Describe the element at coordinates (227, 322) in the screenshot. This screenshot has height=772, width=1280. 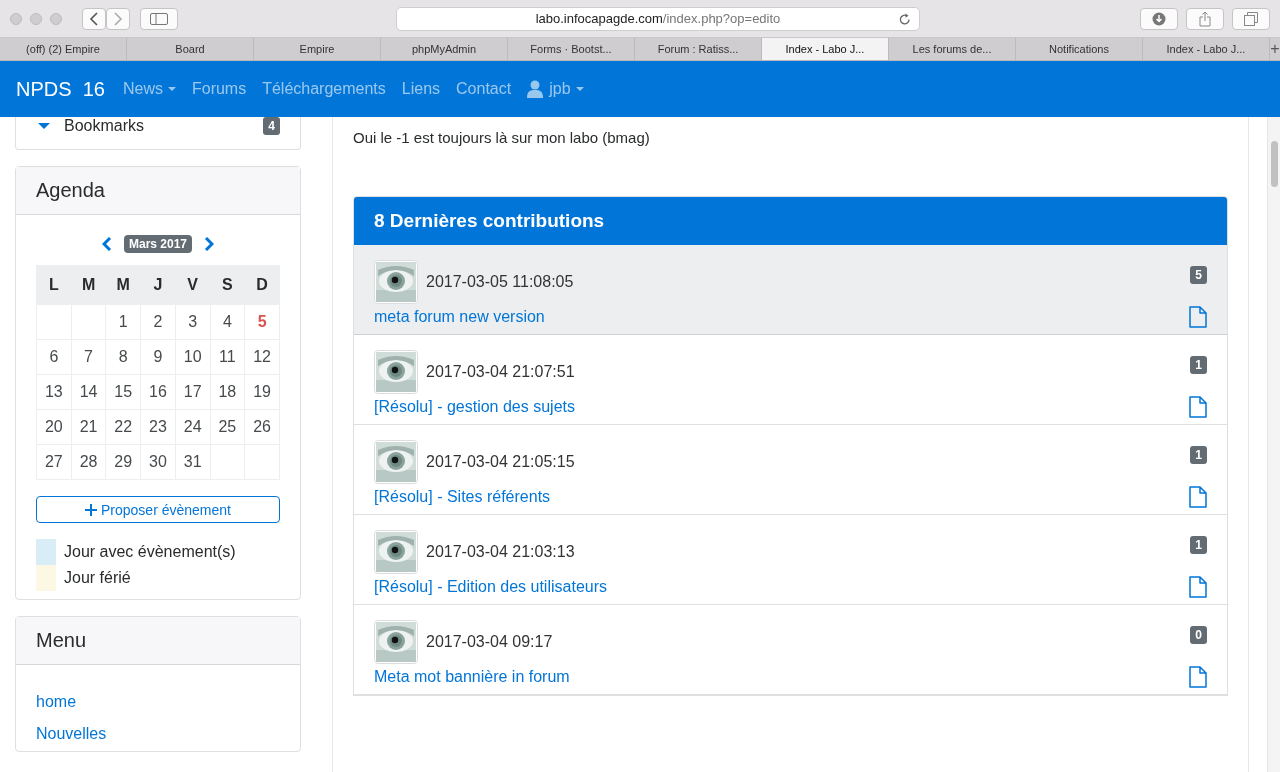
I see `calendar-day: 4` at that location.